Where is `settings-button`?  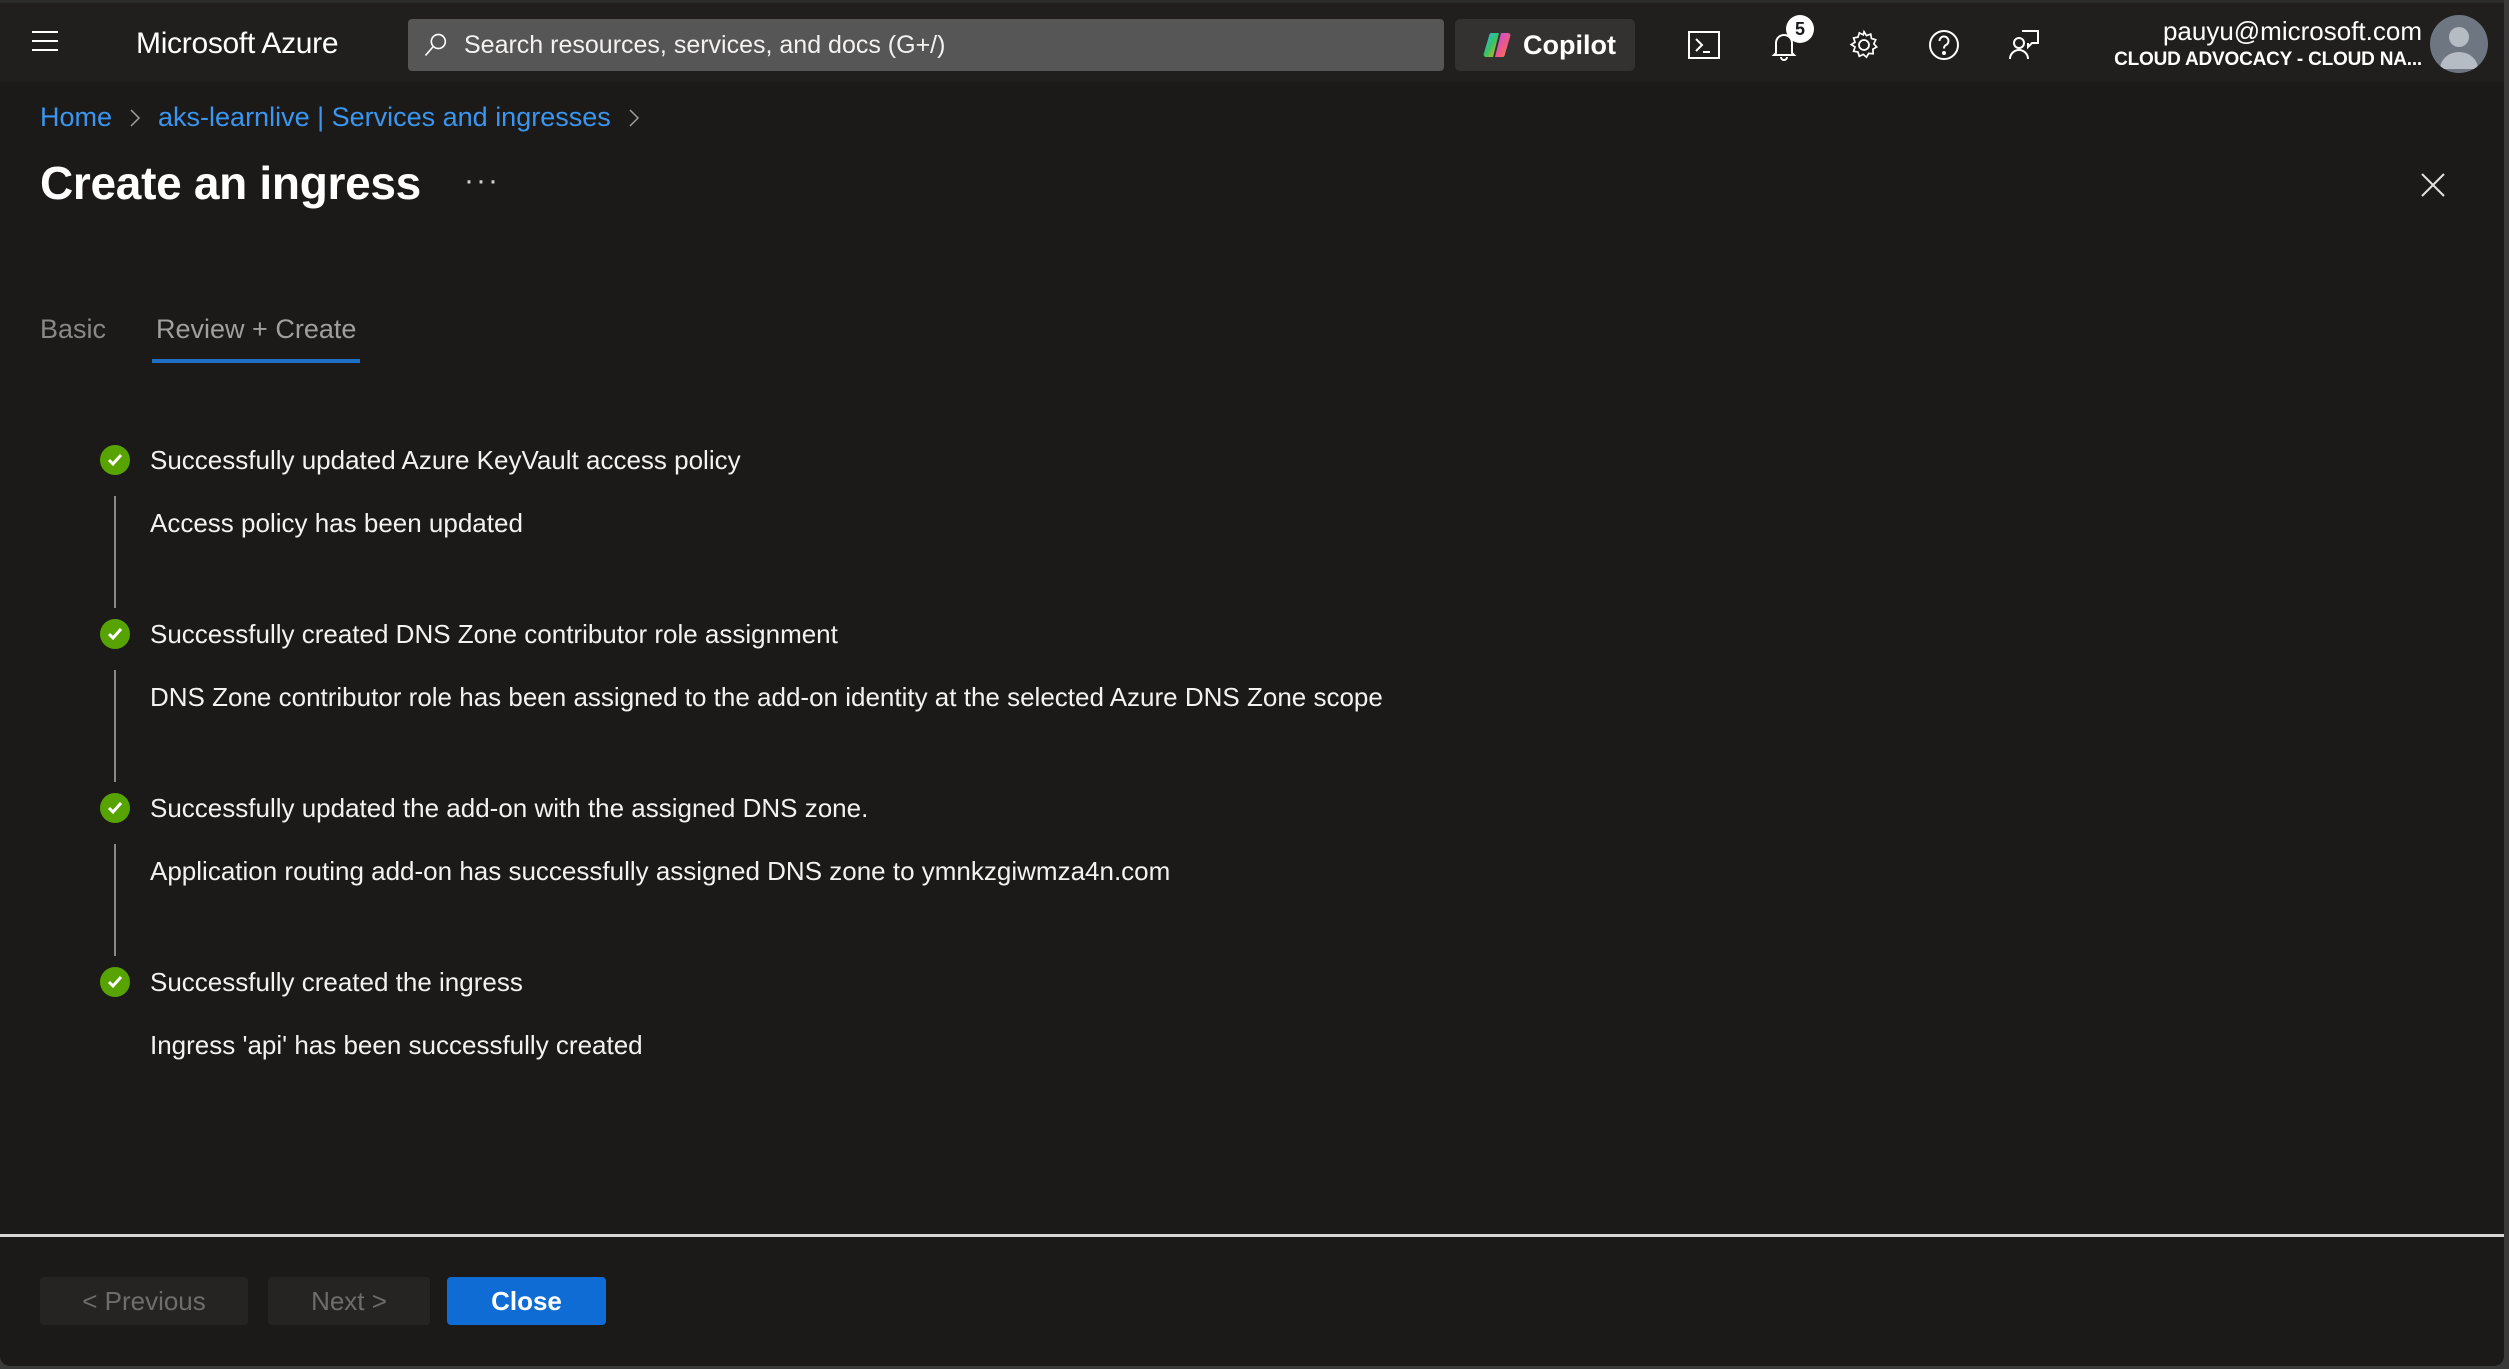
settings-button is located at coordinates (1864, 45).